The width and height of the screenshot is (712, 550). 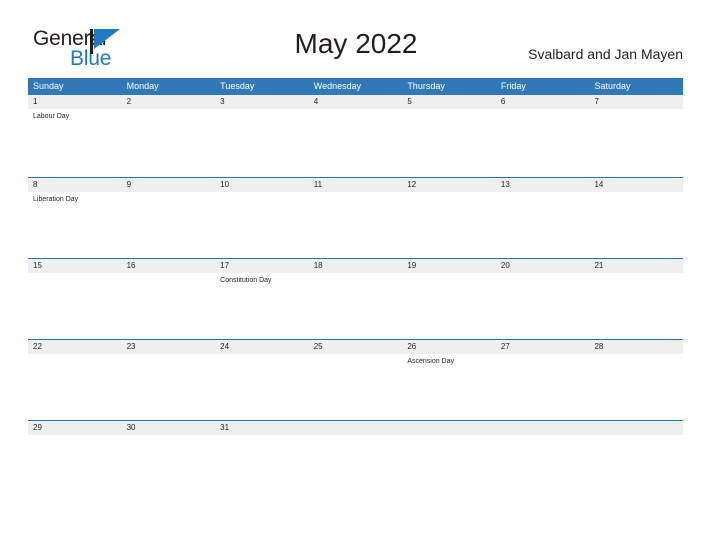 I want to click on weekday-header-monday: Monday, so click(x=142, y=86).